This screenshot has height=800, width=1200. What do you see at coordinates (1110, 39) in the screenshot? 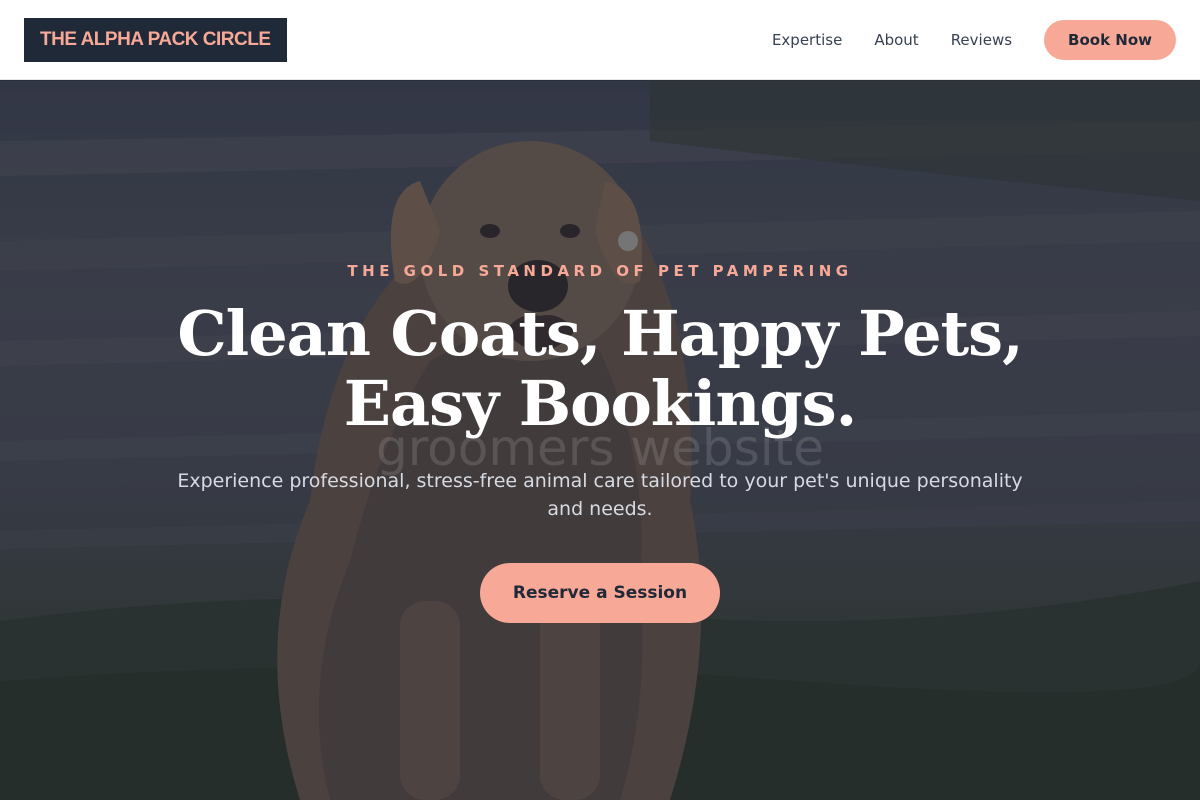
I see `book-now-button: Book Now` at bounding box center [1110, 39].